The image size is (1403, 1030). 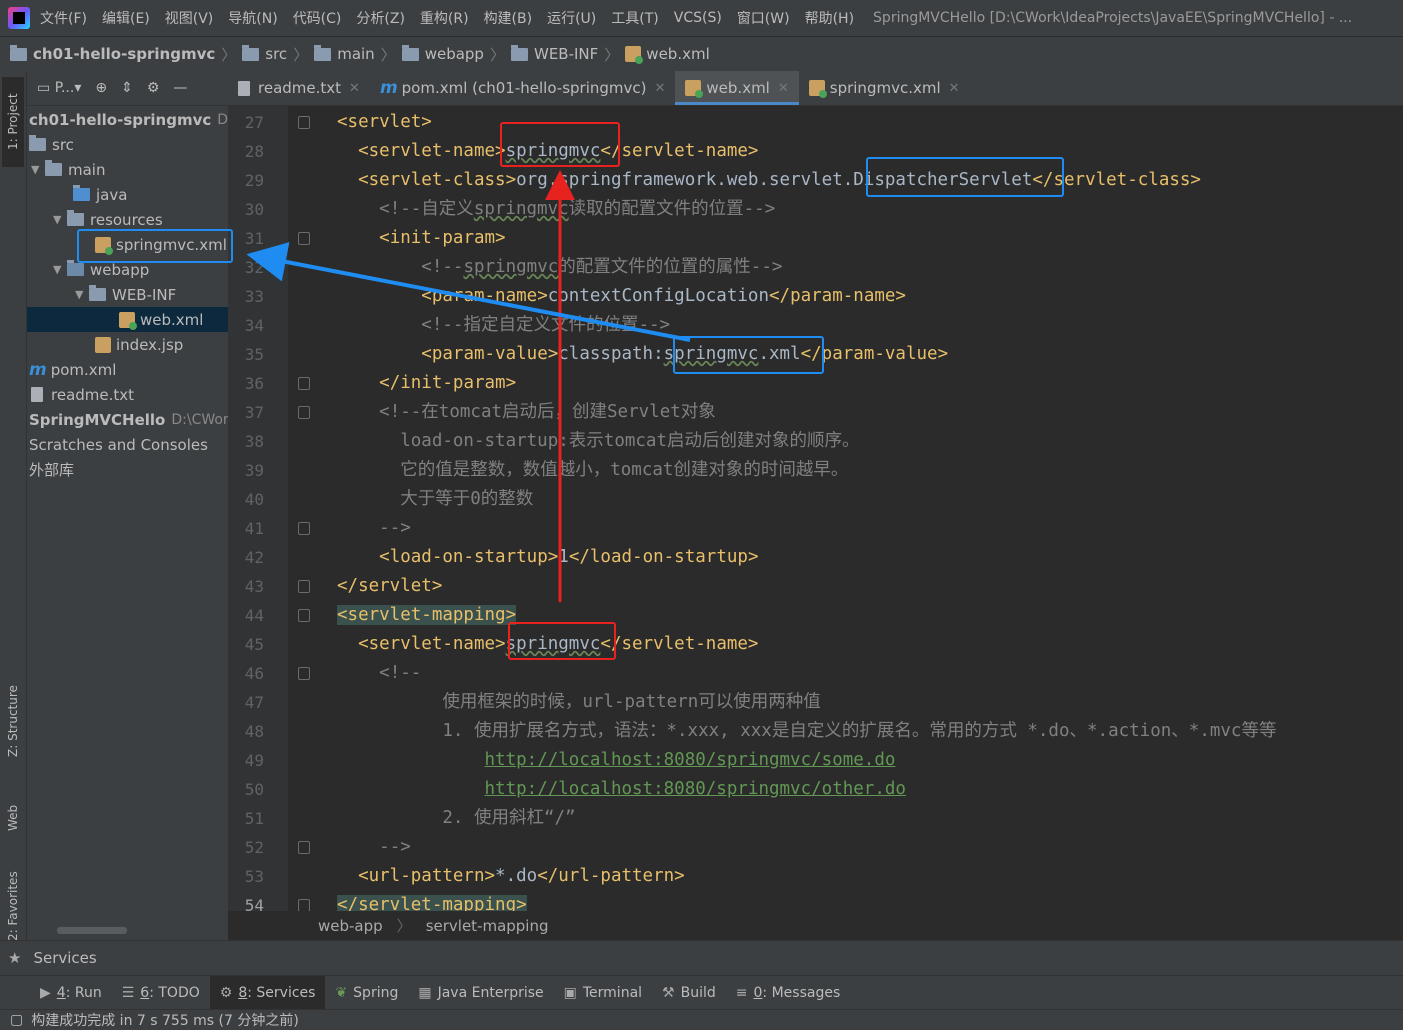 I want to click on tree-item-scratches: Scratches and Consoles, so click(x=127, y=444).